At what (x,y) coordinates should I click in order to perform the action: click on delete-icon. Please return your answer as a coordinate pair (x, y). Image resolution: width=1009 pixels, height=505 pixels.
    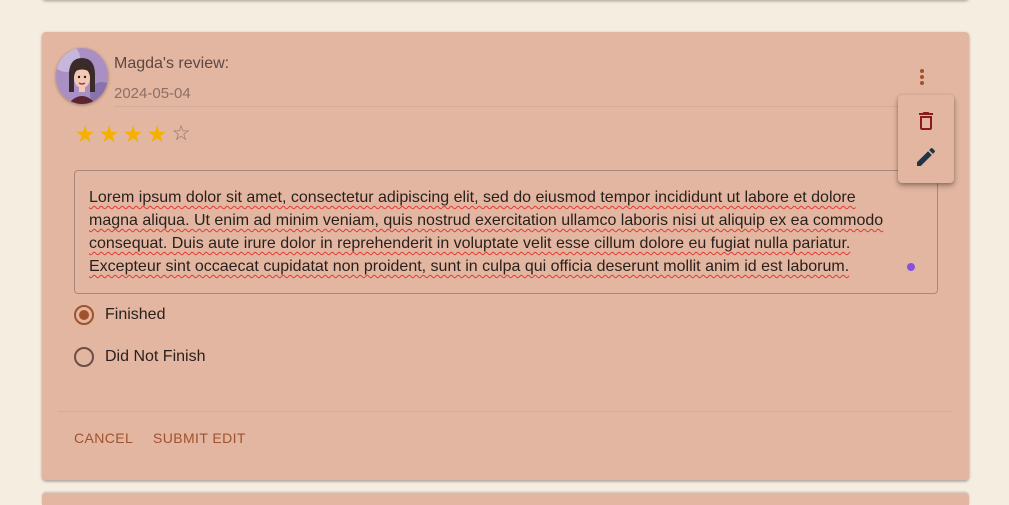
    Looking at the image, I should click on (926, 121).